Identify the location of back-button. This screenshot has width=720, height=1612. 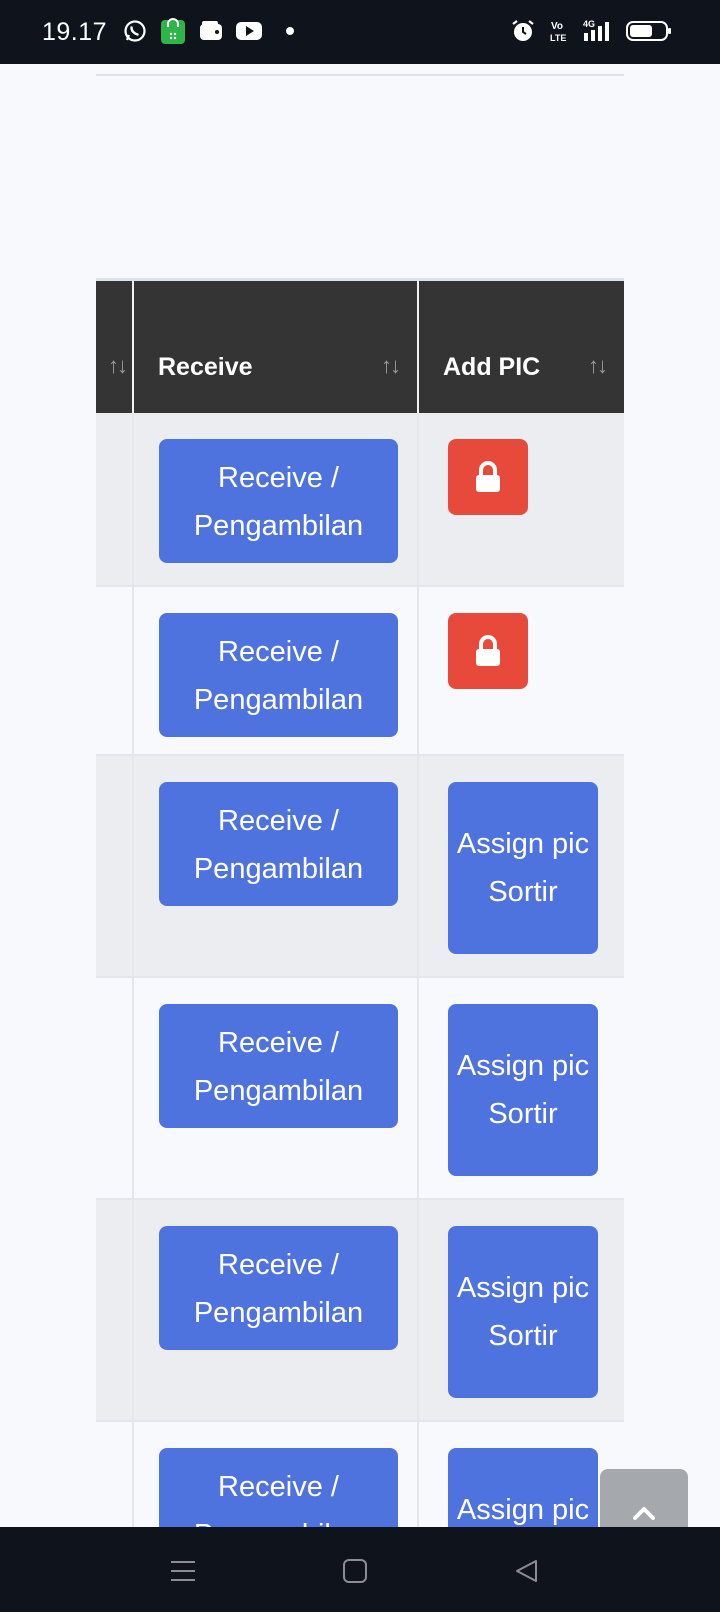
(527, 1571).